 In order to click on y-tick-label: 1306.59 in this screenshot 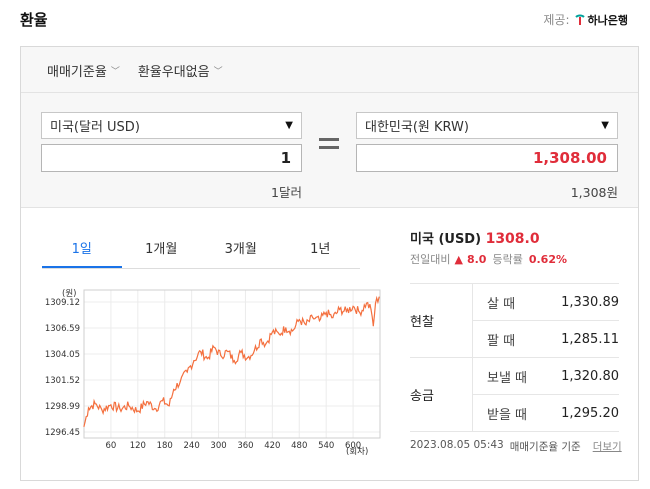, I will do `click(62, 329)`.